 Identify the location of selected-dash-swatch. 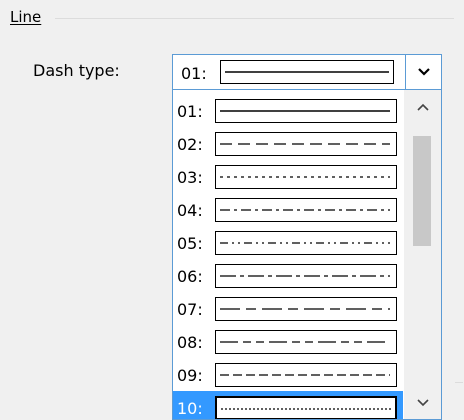
(307, 72).